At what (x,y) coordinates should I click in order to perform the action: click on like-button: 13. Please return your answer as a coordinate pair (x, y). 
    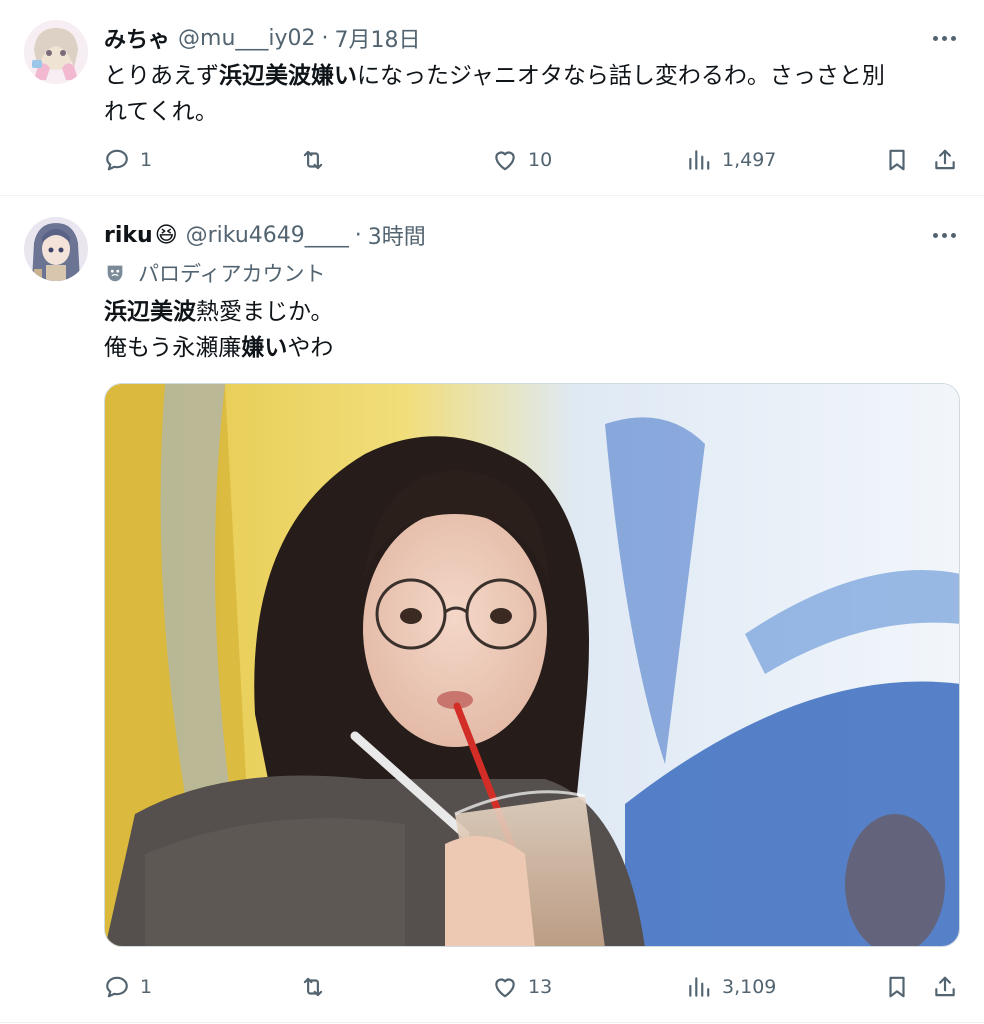
    Looking at the image, I should click on (522, 987).